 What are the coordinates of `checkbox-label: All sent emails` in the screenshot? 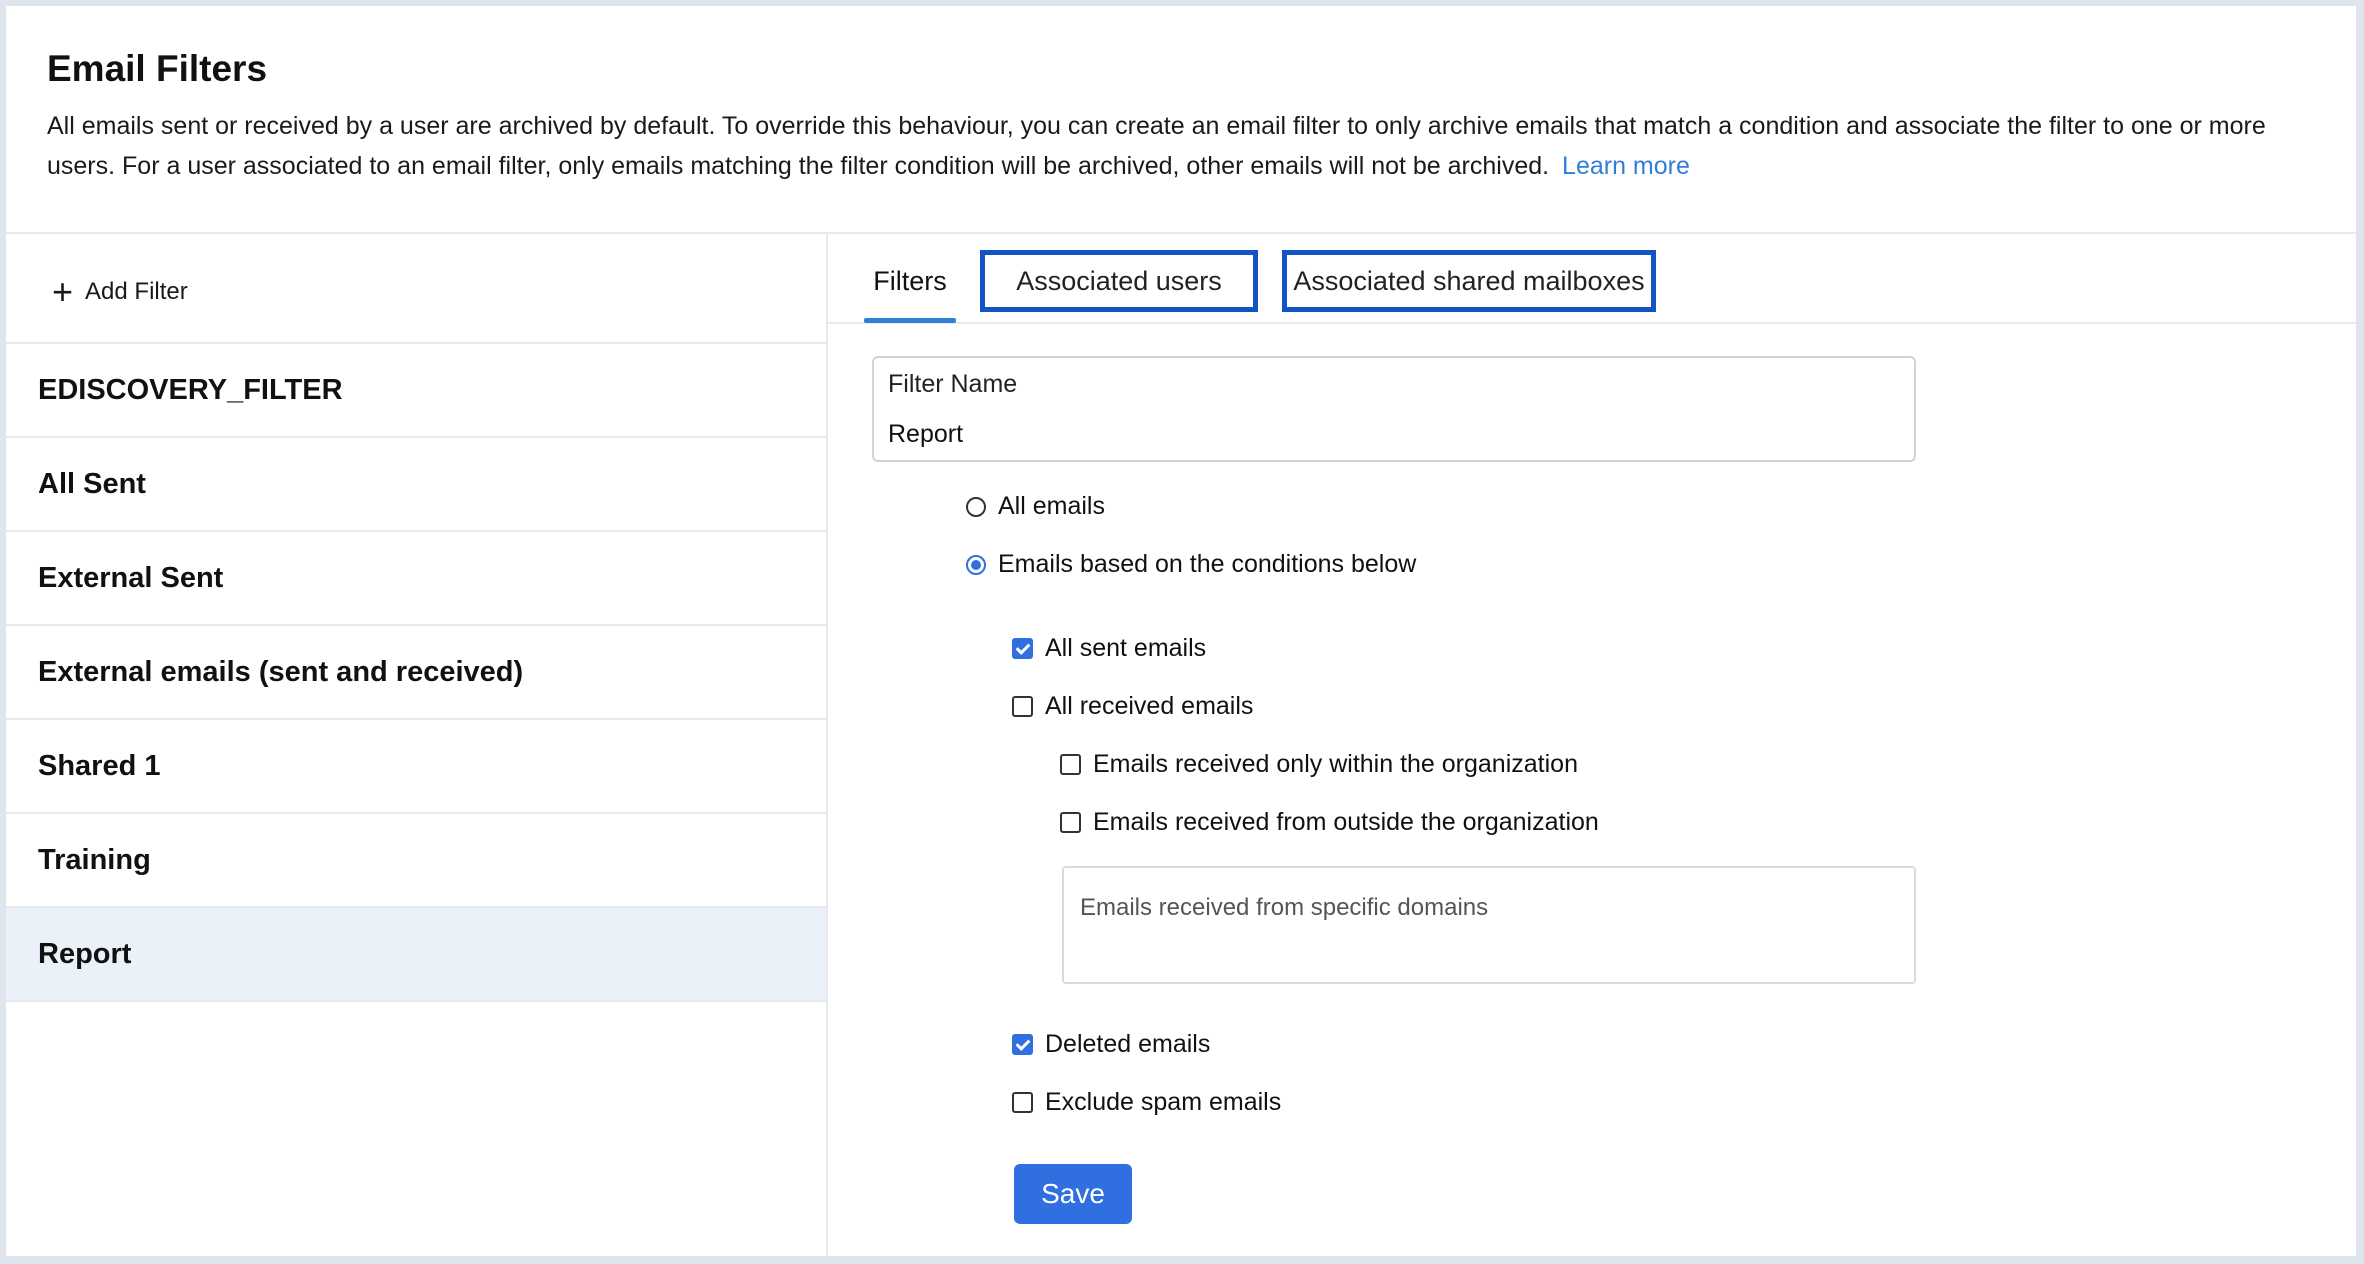 It's located at (1126, 648).